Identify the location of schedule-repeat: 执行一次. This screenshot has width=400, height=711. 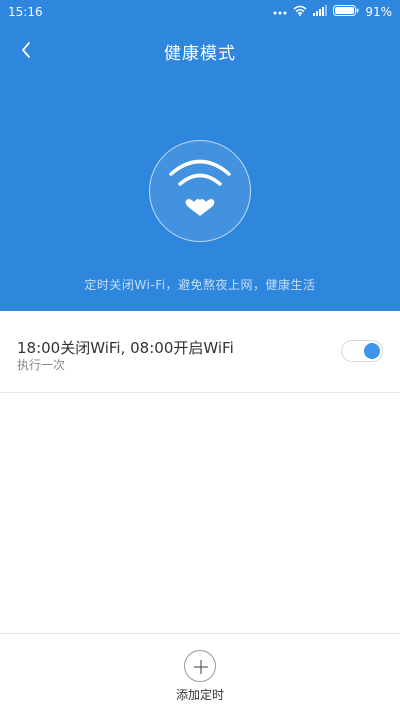
(41, 365).